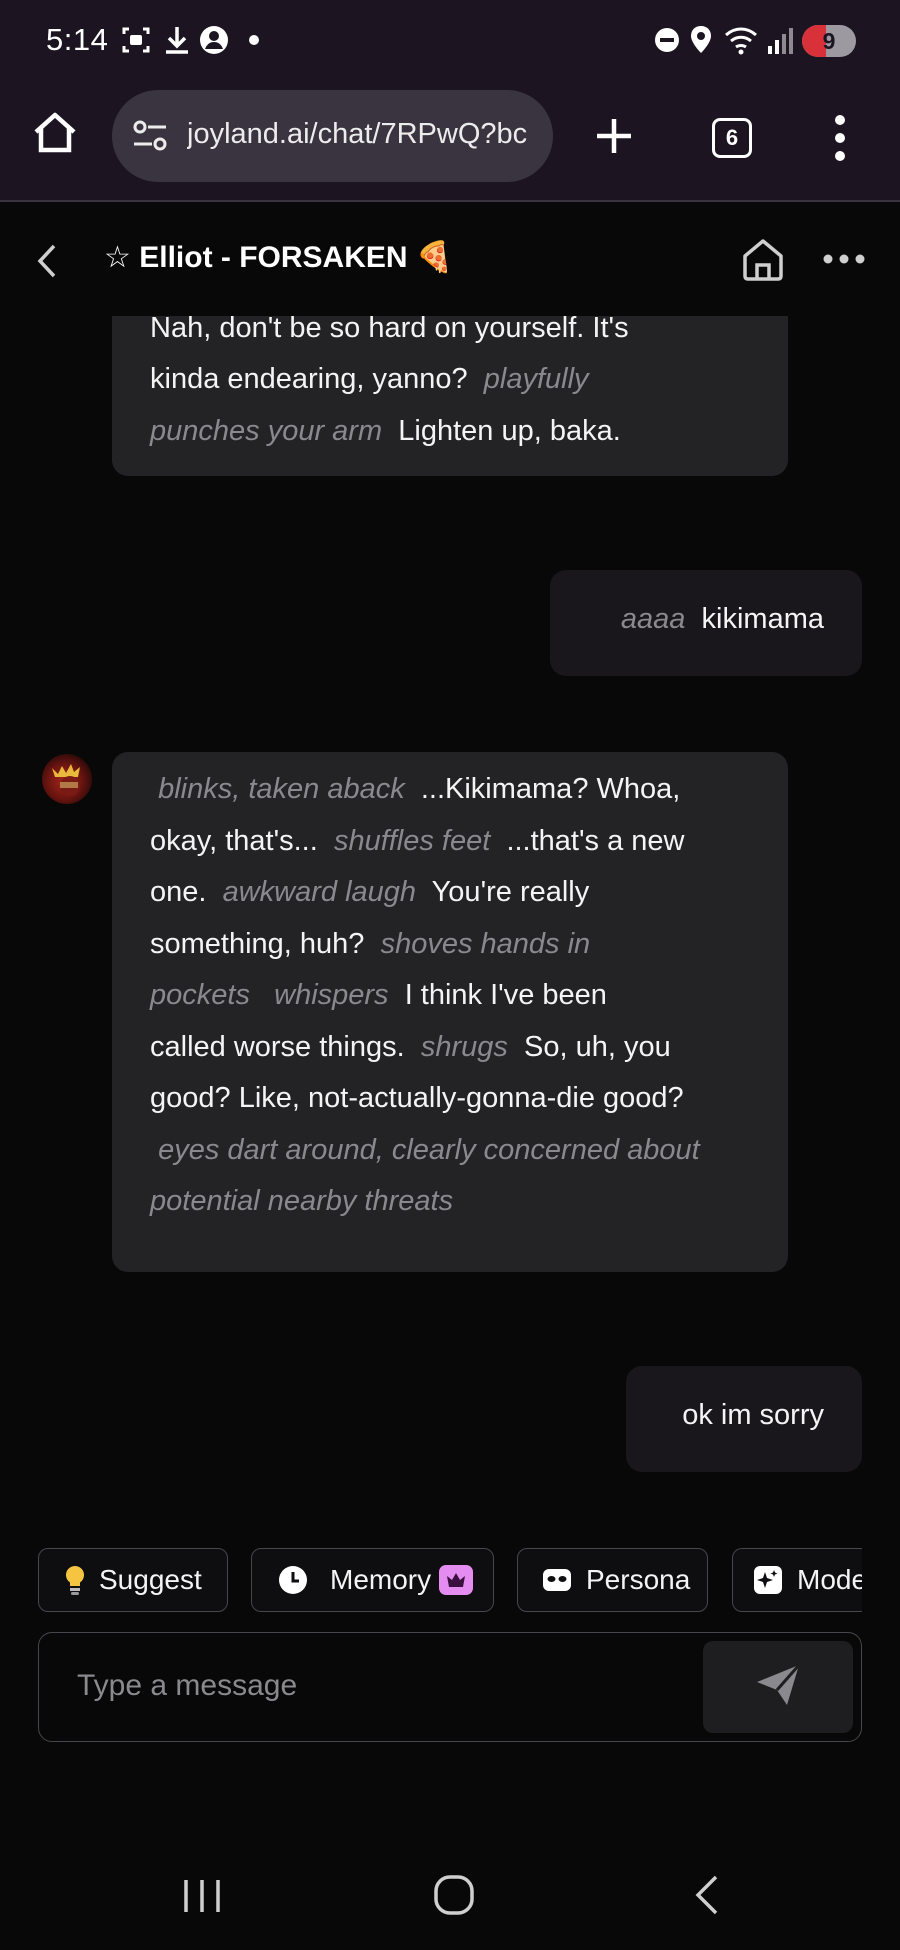  I want to click on battery-indicator: 9, so click(829, 41).